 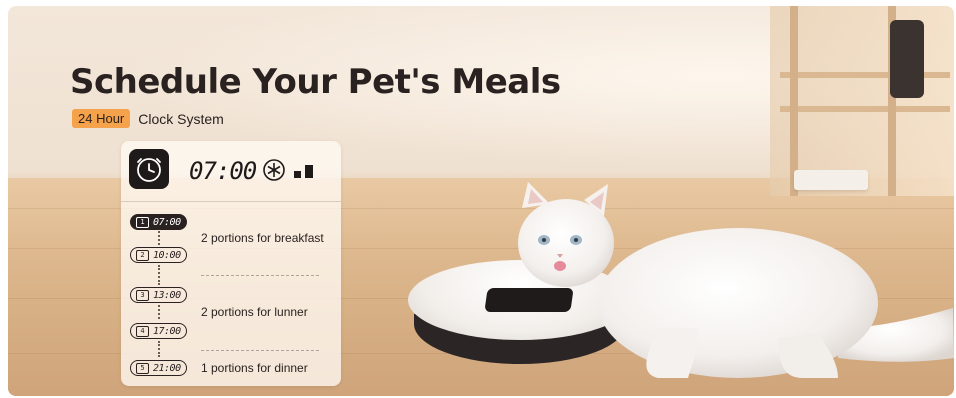 I want to click on schedule-time-2: 2 10:00, so click(x=158, y=255).